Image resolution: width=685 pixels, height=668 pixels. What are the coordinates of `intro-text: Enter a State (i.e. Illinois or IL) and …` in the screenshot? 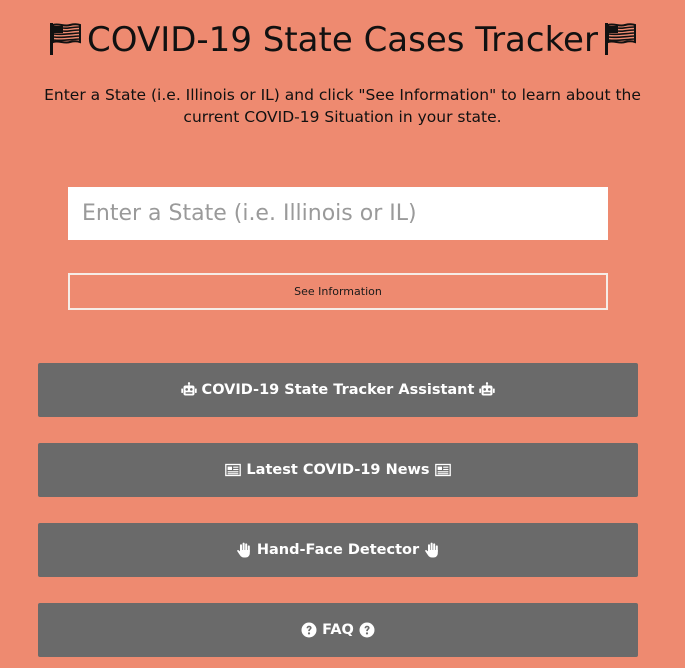 It's located at (342, 106).